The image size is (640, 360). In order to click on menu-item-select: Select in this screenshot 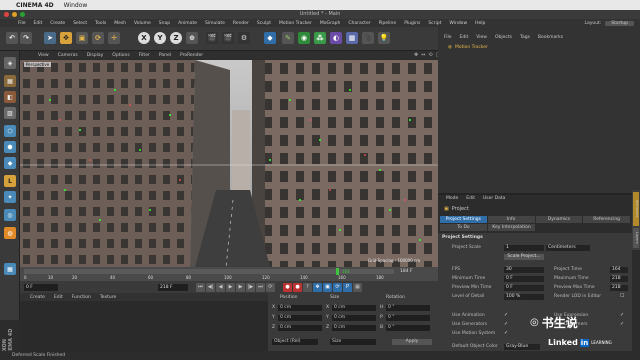, I will do `click(80, 23)`.